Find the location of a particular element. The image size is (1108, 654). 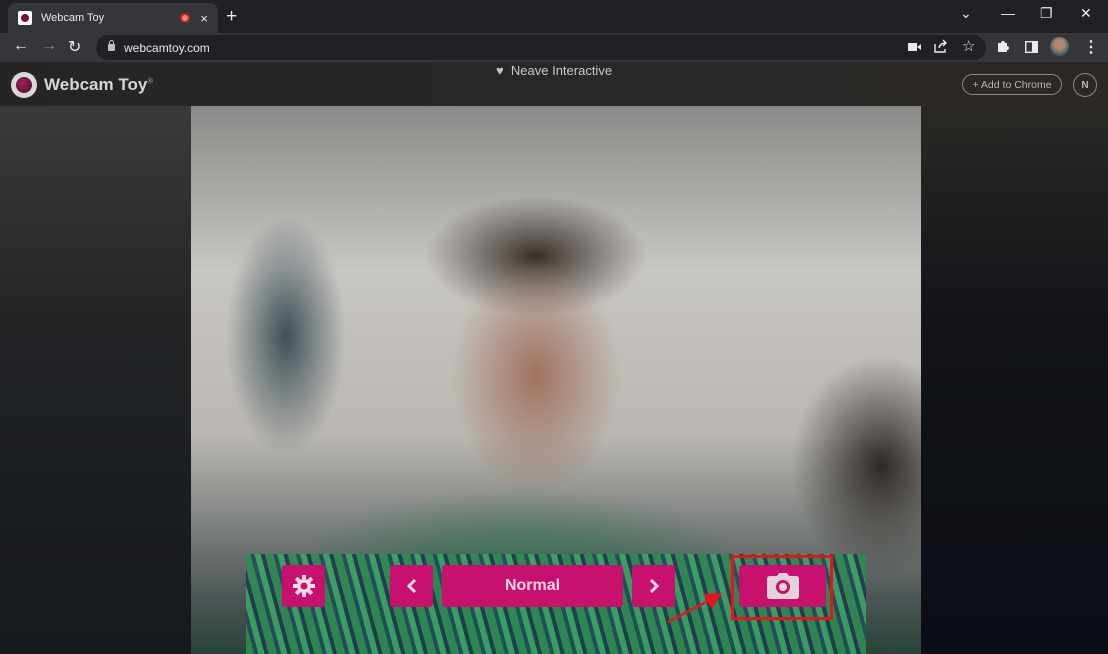

favicon-icon is located at coordinates (25, 18).